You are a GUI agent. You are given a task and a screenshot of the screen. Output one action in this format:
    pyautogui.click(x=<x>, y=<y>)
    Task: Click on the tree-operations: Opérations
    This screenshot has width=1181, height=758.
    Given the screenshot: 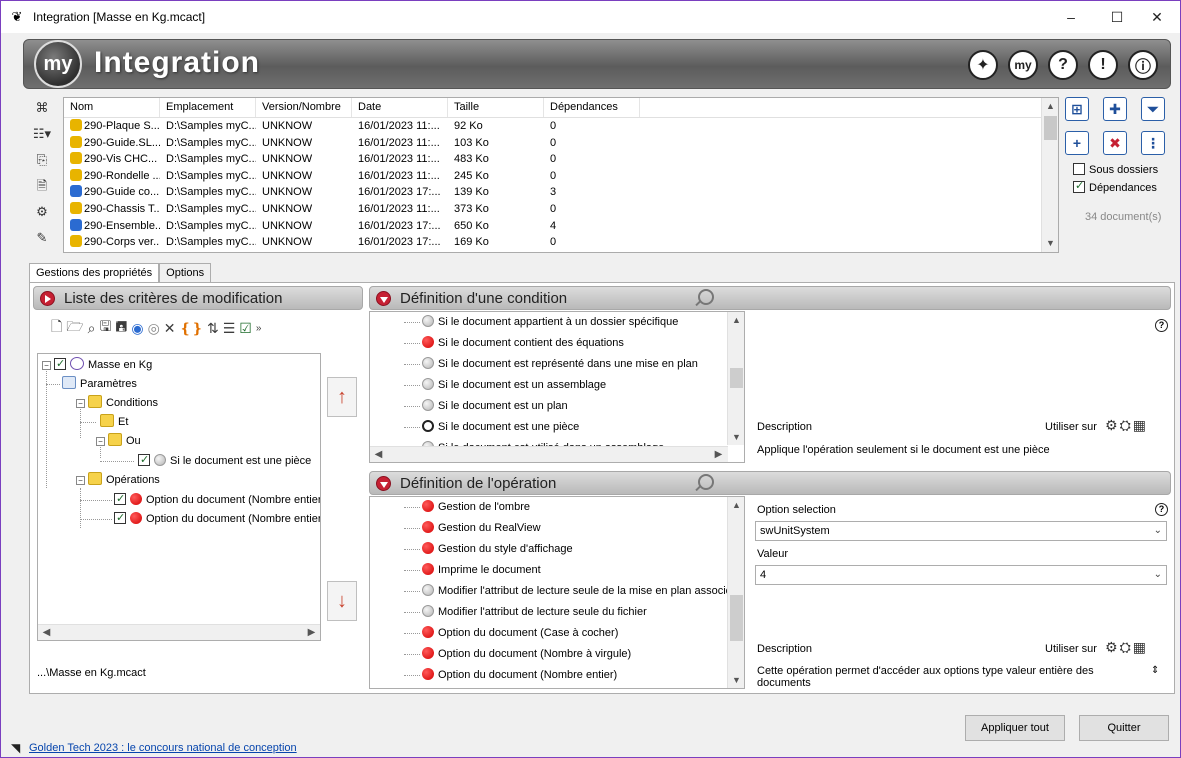 What is the action you would take?
    pyautogui.click(x=124, y=480)
    